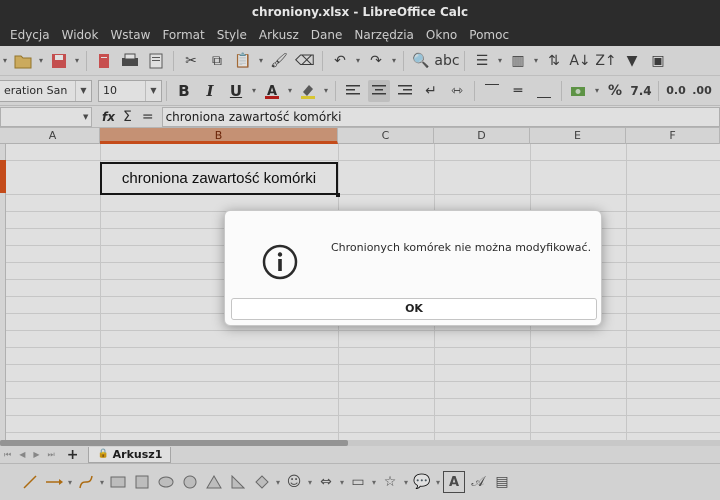 The width and height of the screenshot is (720, 500). I want to click on window-title: chroniony.xlsx - LibreOffice Calc, so click(360, 12).